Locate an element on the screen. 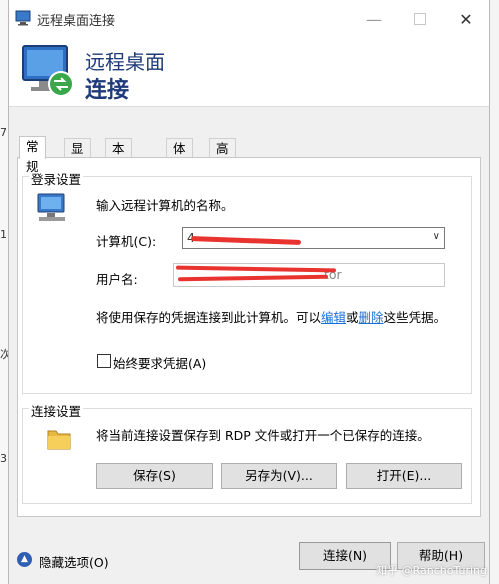 The height and width of the screenshot is (584, 499). computer-combobox: 4 ∨ is located at coordinates (313, 238).